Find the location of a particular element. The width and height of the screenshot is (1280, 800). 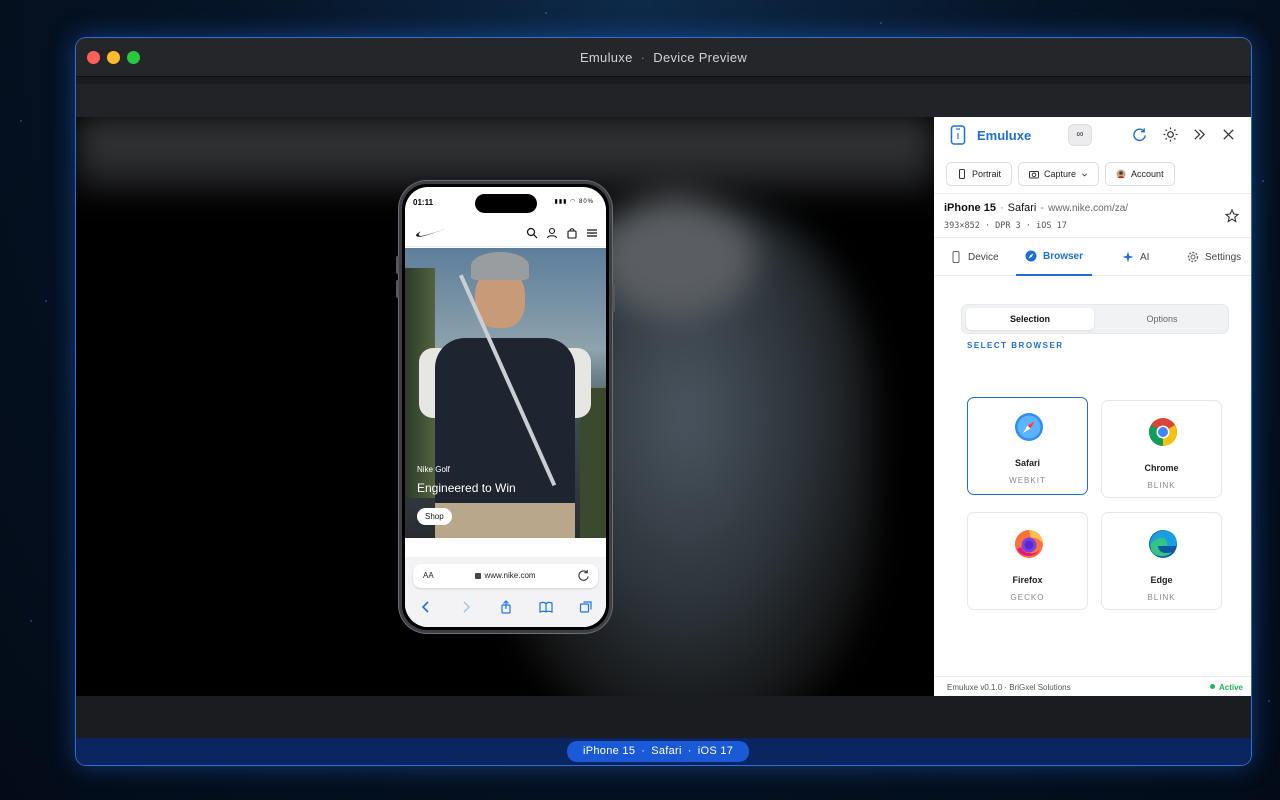

browser-card-chrome: Chrome BLINK is located at coordinates (1161, 449).